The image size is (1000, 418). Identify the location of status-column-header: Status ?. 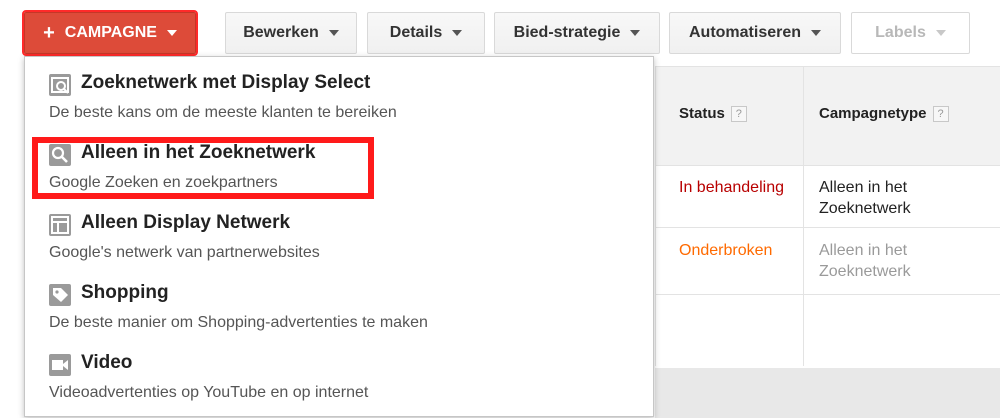
(713, 113).